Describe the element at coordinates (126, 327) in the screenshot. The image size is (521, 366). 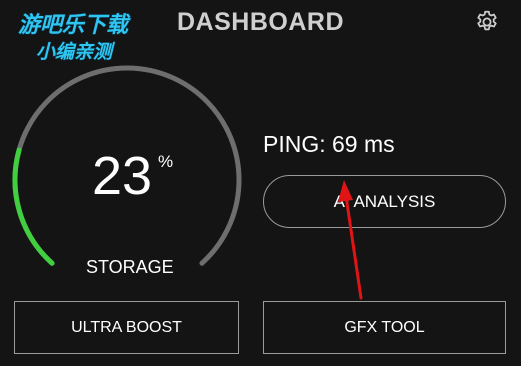
I see `ultra-boost-button: ULTRA BOOST` at that location.